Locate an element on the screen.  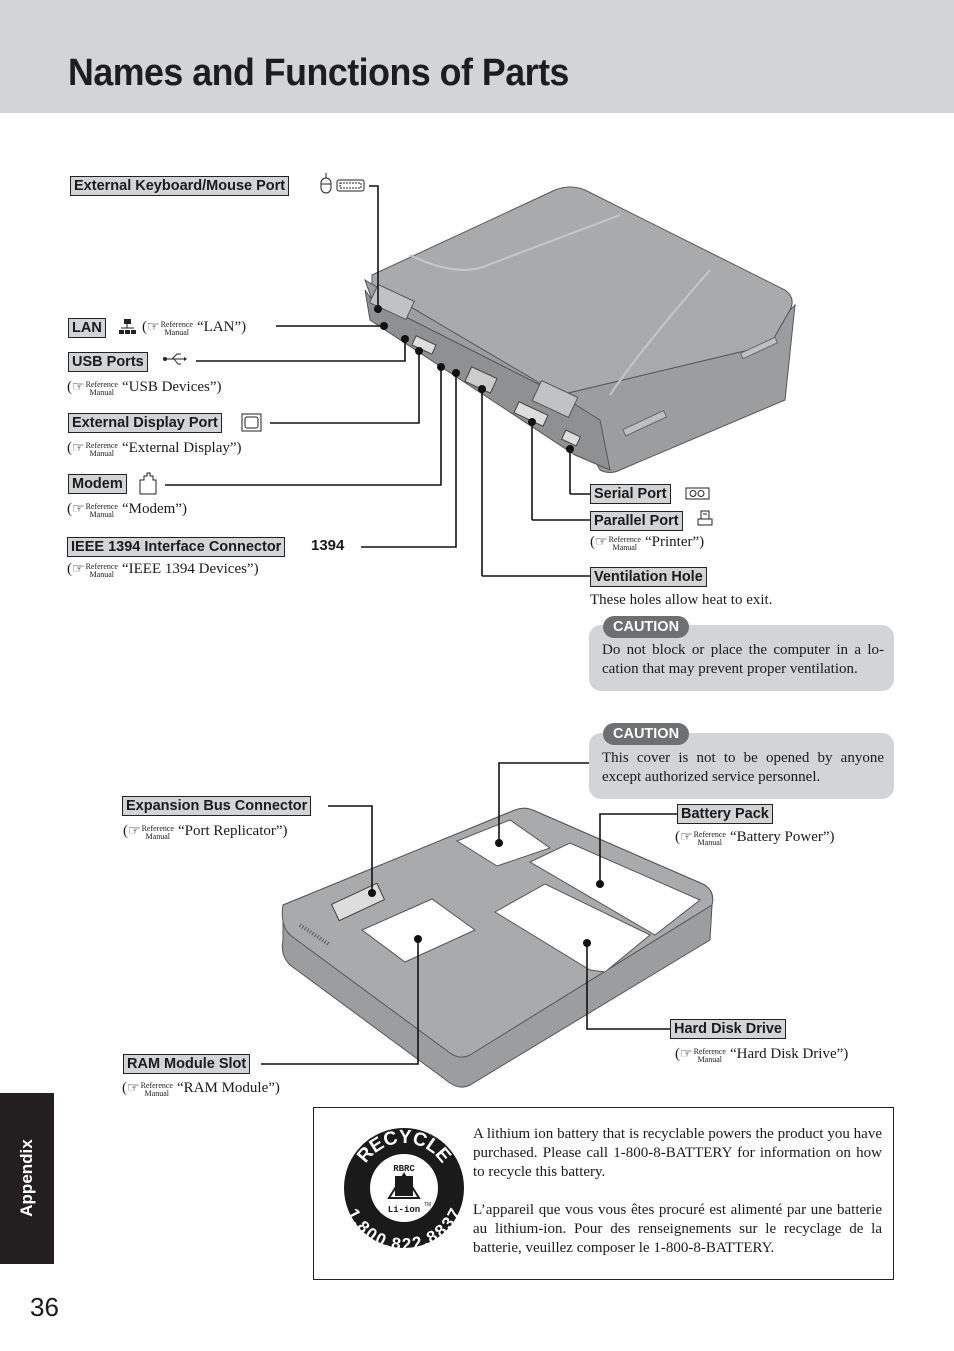
laptop-bottom-view is located at coordinates (497, 947).